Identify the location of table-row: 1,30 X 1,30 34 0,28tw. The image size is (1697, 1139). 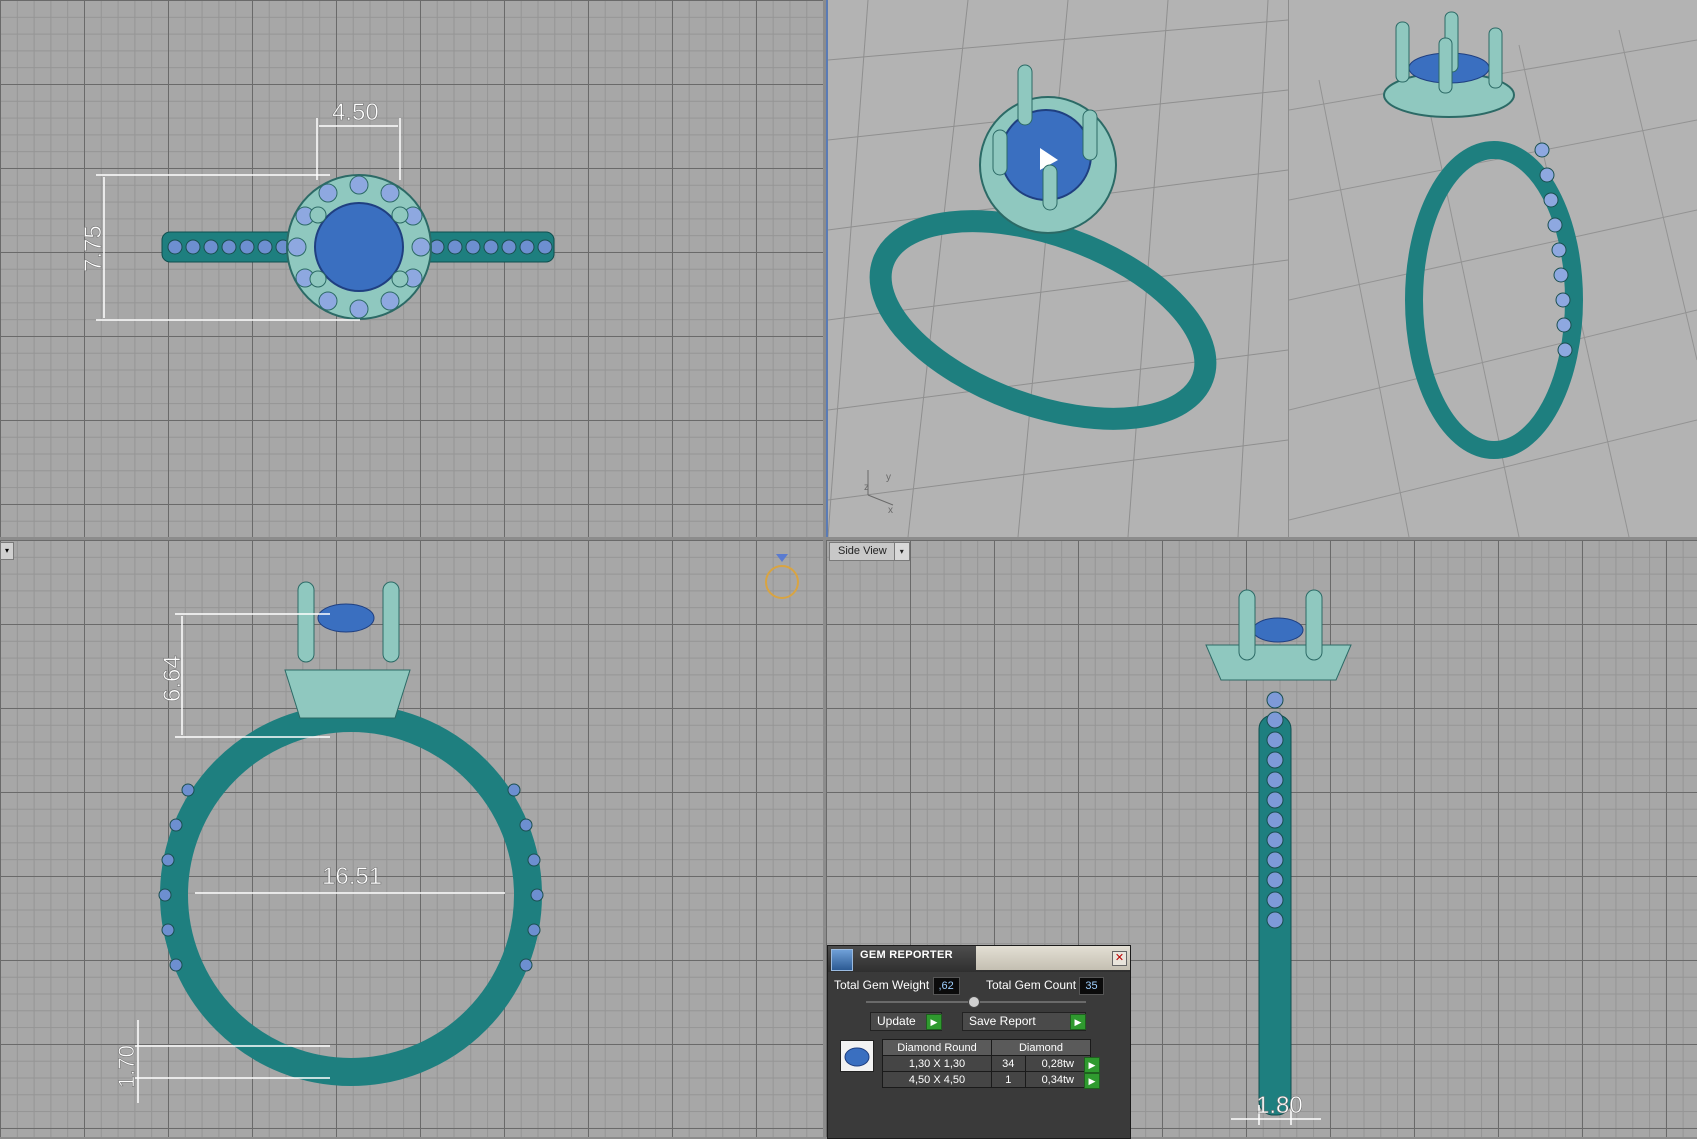
(987, 1063).